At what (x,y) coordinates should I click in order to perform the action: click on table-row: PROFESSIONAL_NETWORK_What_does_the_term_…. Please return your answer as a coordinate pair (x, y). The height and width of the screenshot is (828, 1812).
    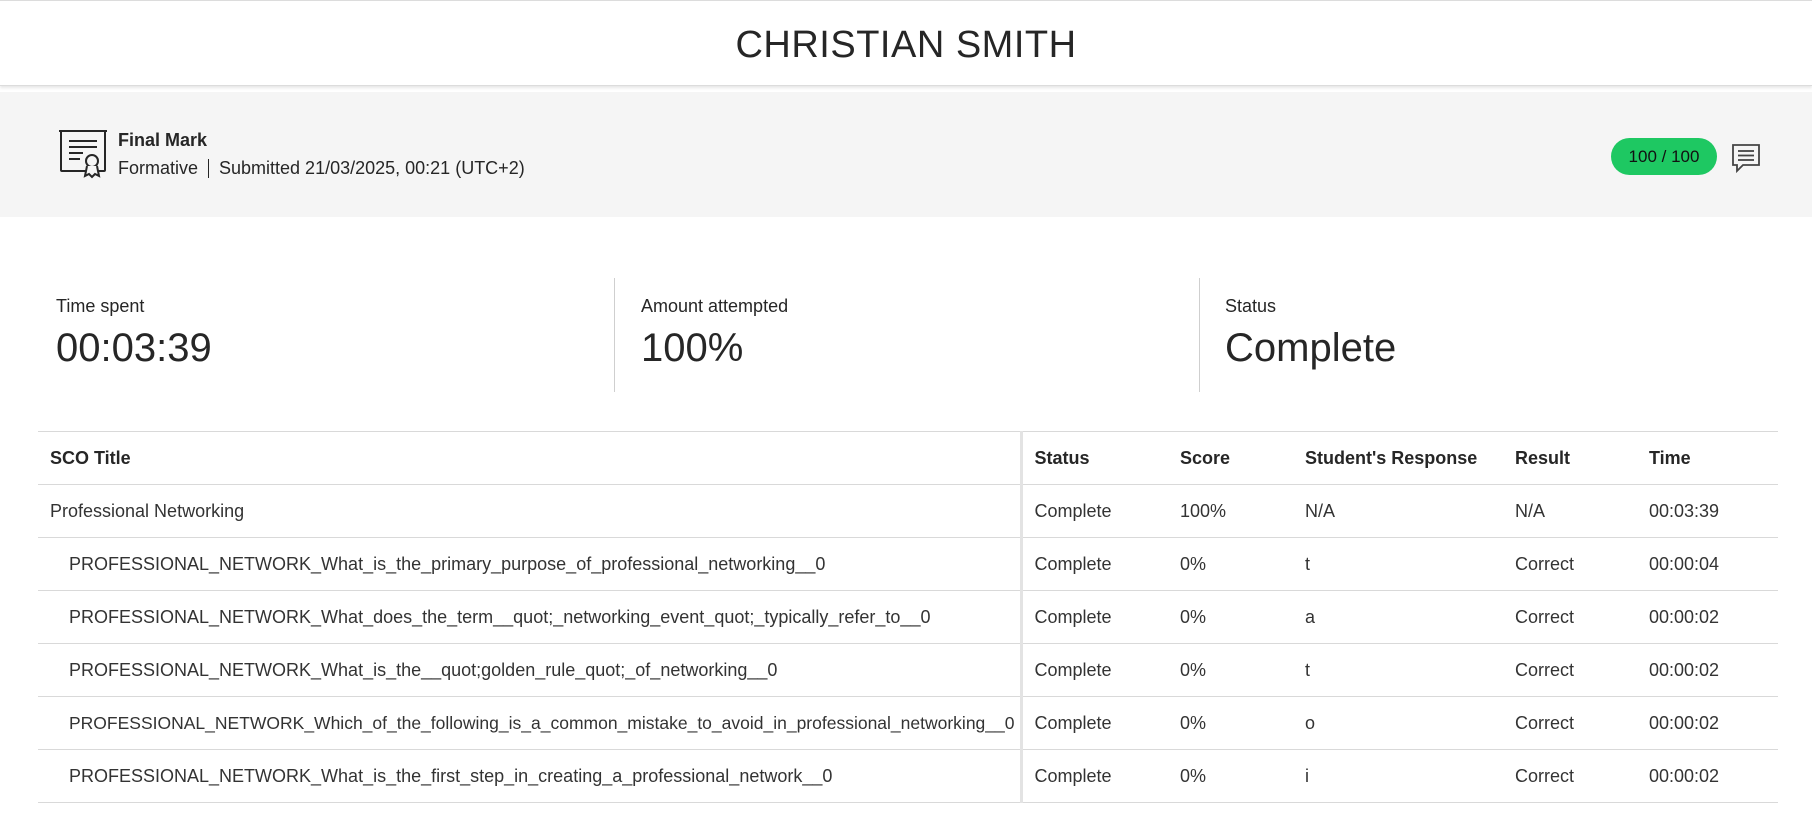
    Looking at the image, I should click on (908, 617).